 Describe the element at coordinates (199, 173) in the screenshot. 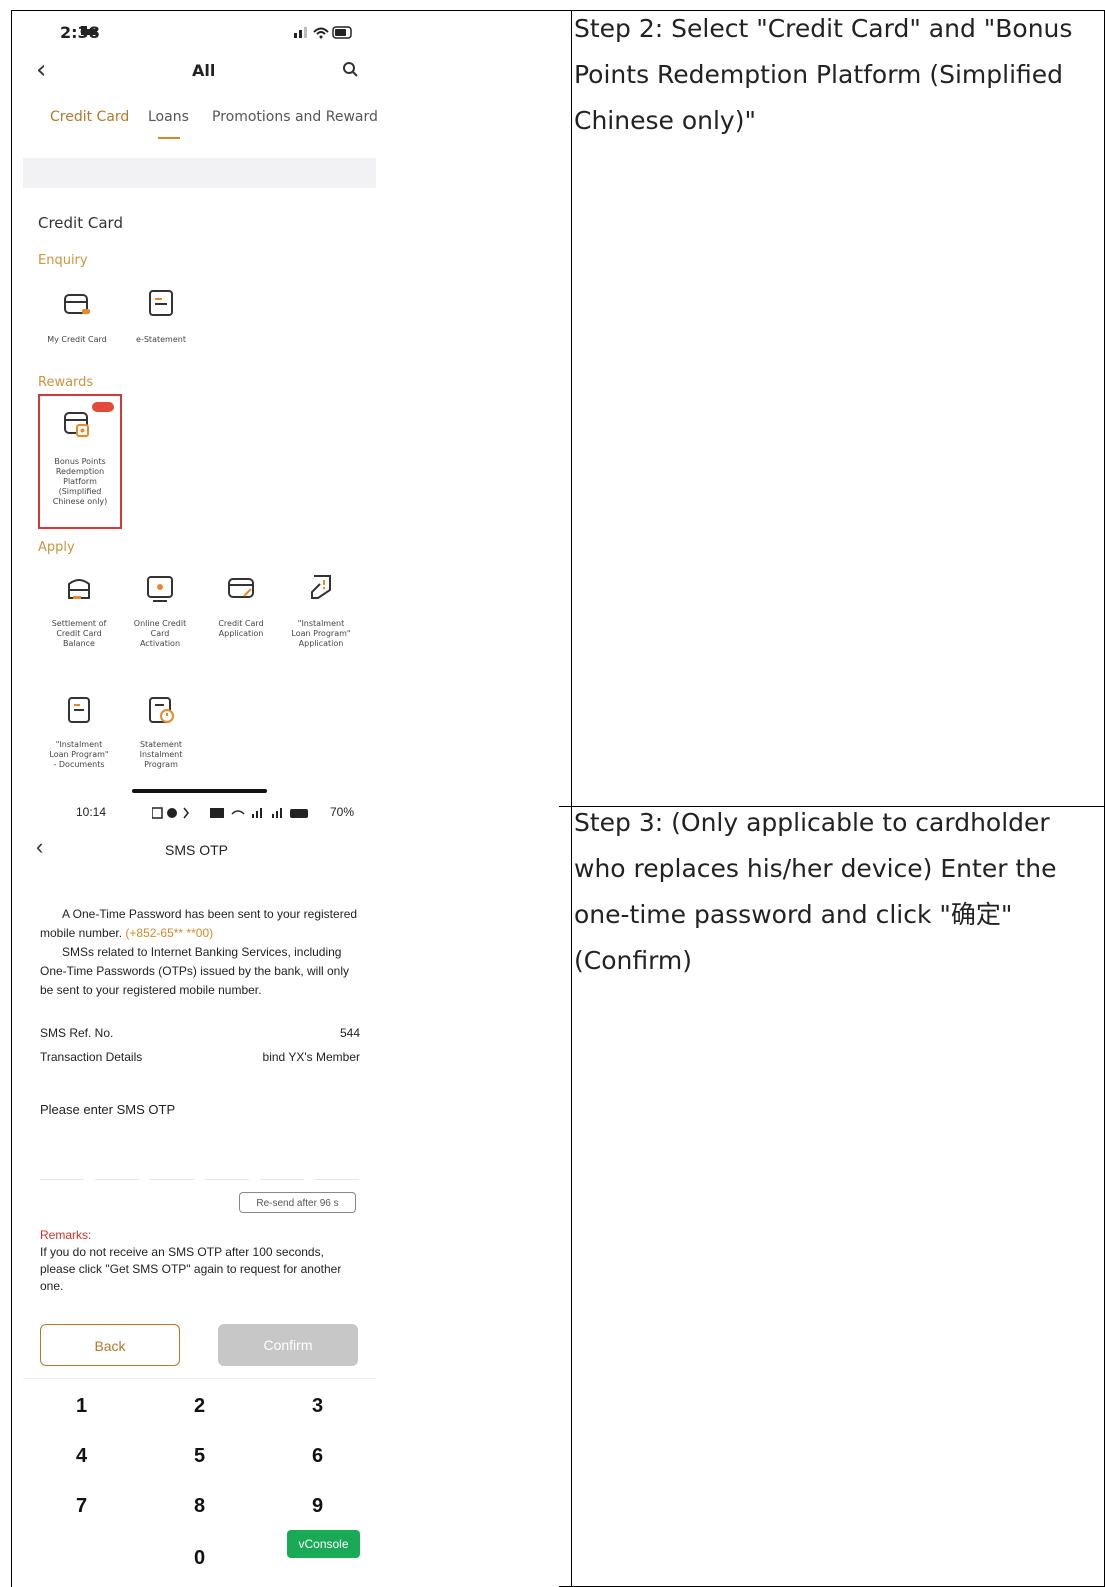

I see `divider-band` at that location.